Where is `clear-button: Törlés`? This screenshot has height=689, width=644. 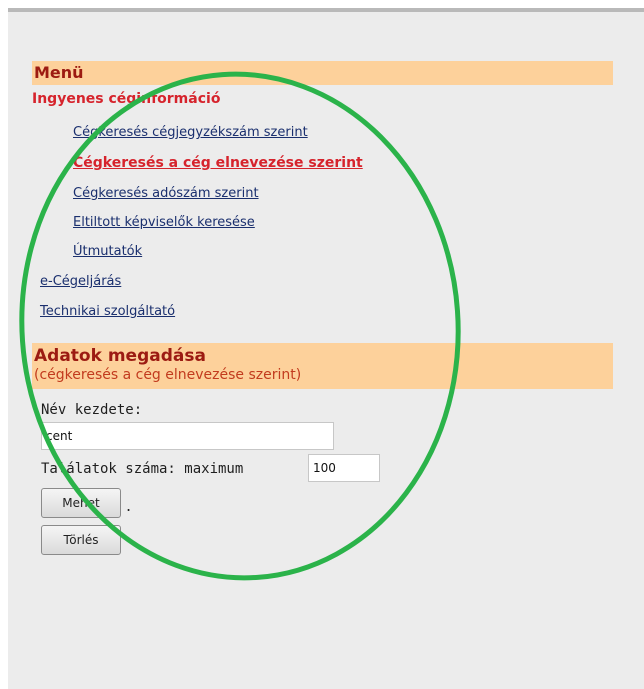 clear-button: Törlés is located at coordinates (81, 540).